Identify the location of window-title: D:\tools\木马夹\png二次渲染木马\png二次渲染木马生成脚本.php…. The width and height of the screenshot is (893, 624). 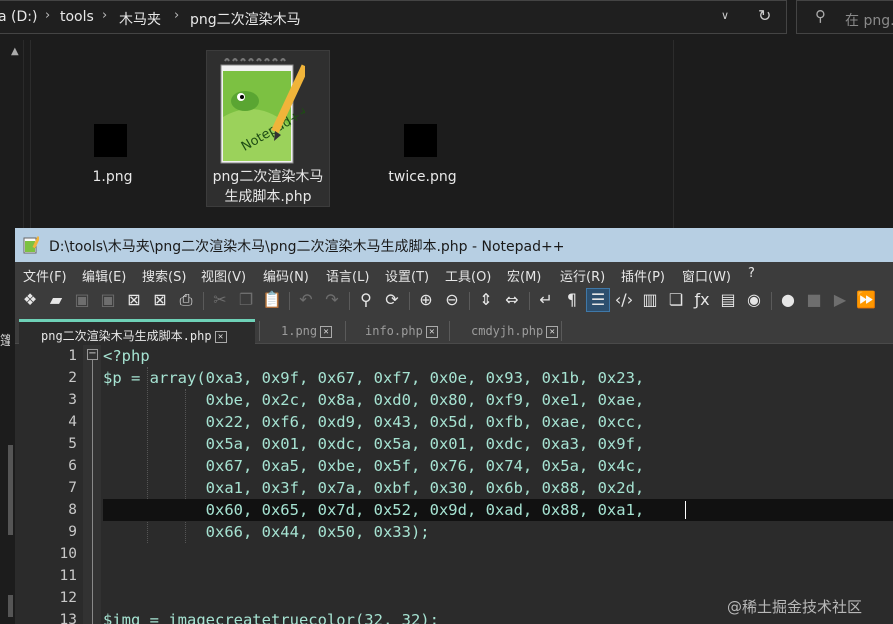
(307, 247).